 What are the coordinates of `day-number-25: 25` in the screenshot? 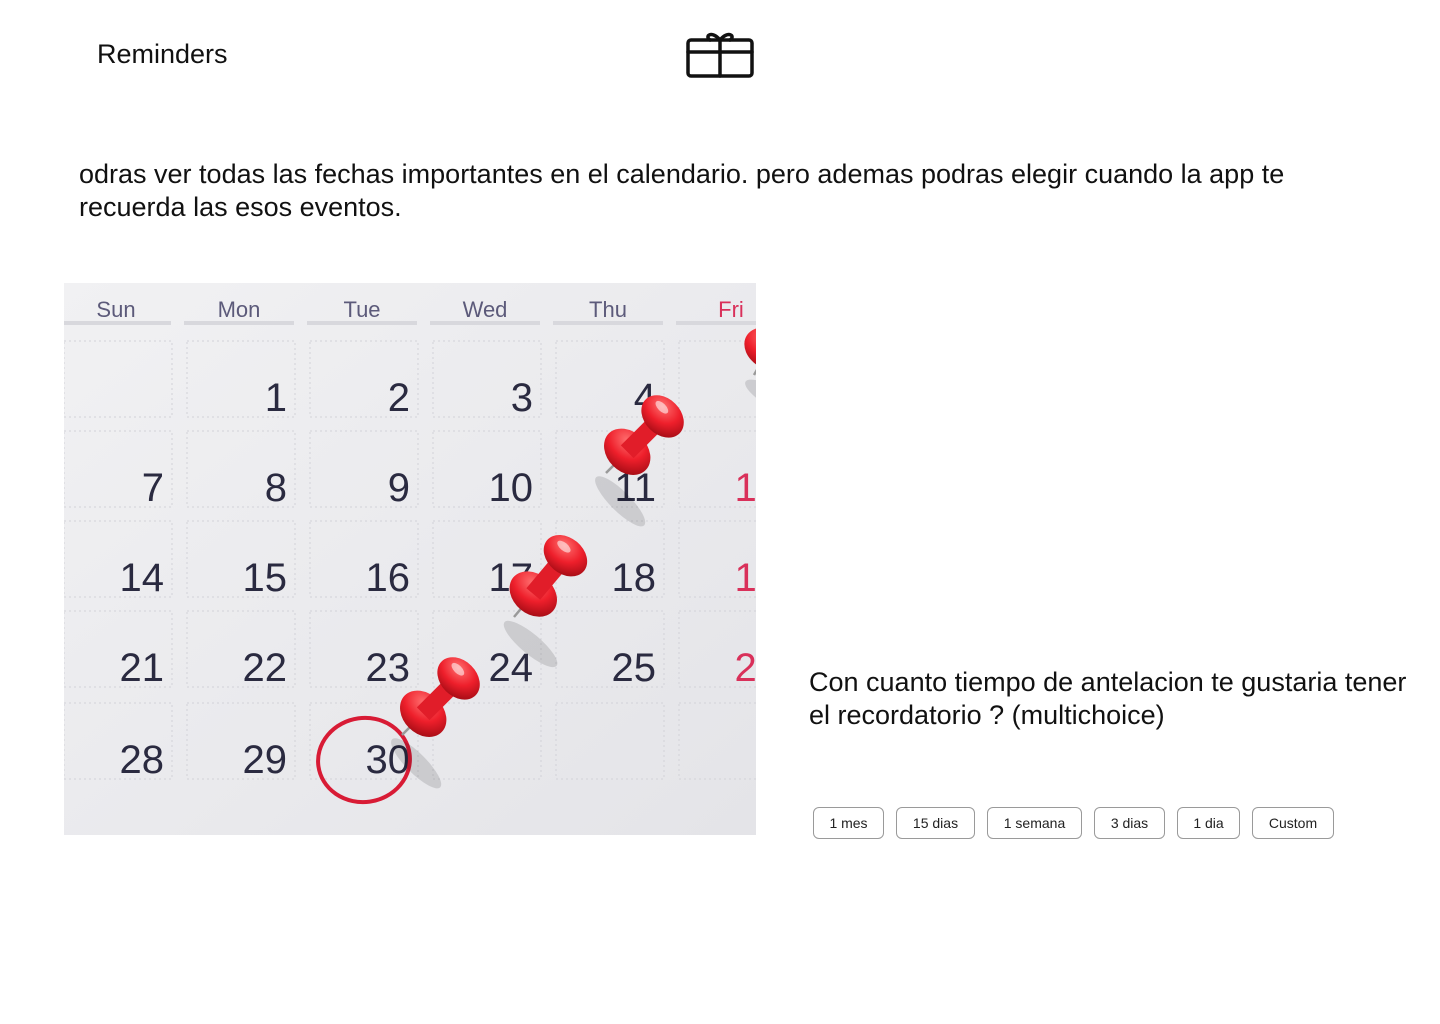 It's located at (634, 668).